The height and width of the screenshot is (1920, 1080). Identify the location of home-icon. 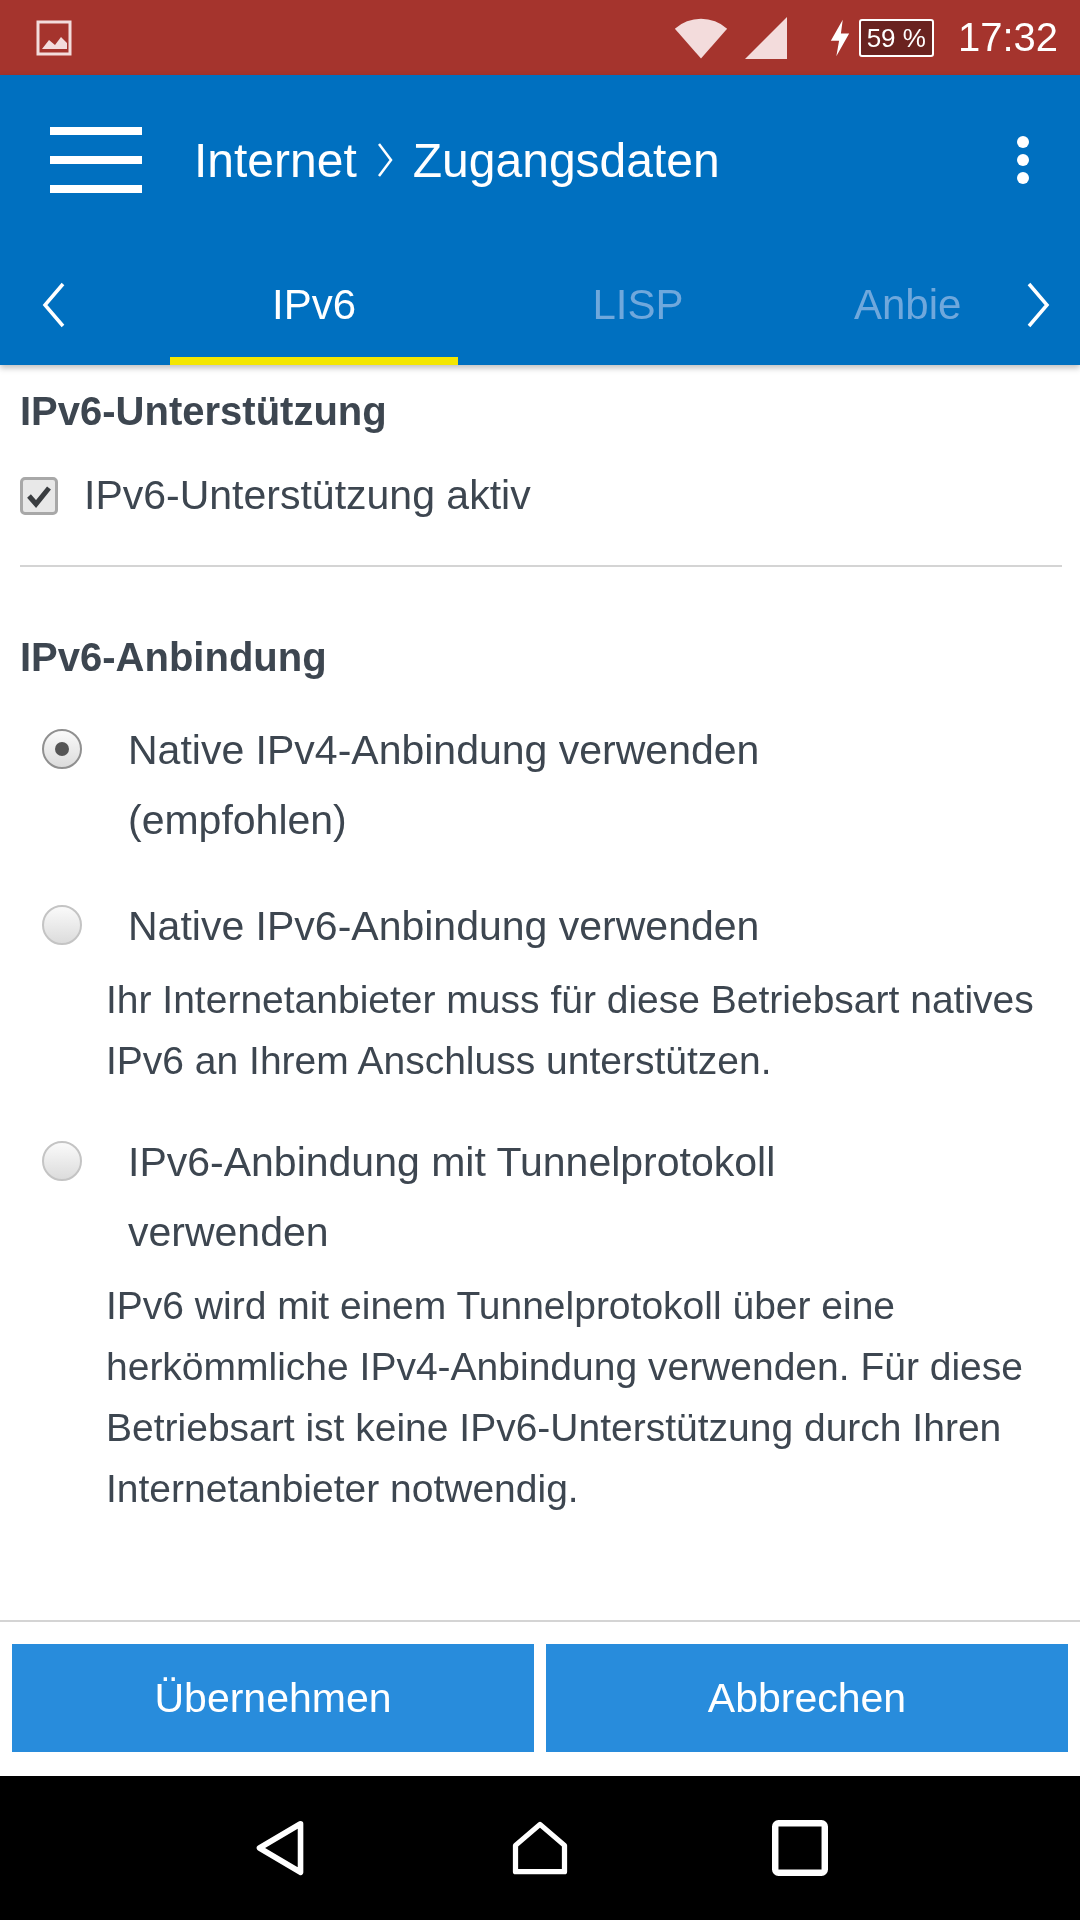
(540, 1848).